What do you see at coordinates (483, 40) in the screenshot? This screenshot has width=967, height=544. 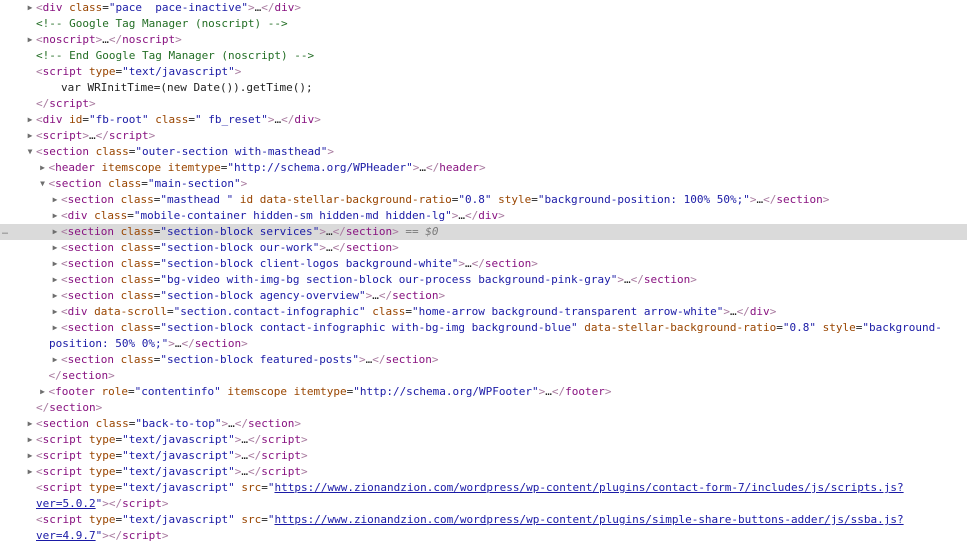 I see `dom-node: ▶ <noscript>…</noscript>` at bounding box center [483, 40].